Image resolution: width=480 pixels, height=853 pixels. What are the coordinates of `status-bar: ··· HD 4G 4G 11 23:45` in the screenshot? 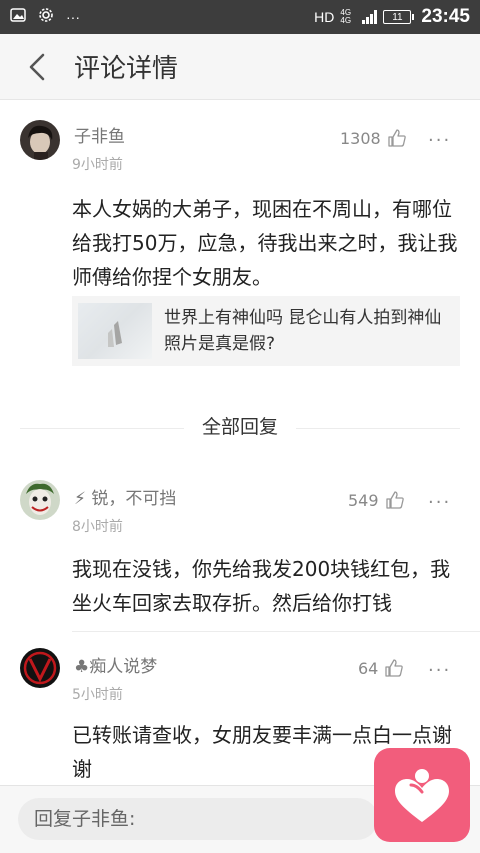 It's located at (240, 17).